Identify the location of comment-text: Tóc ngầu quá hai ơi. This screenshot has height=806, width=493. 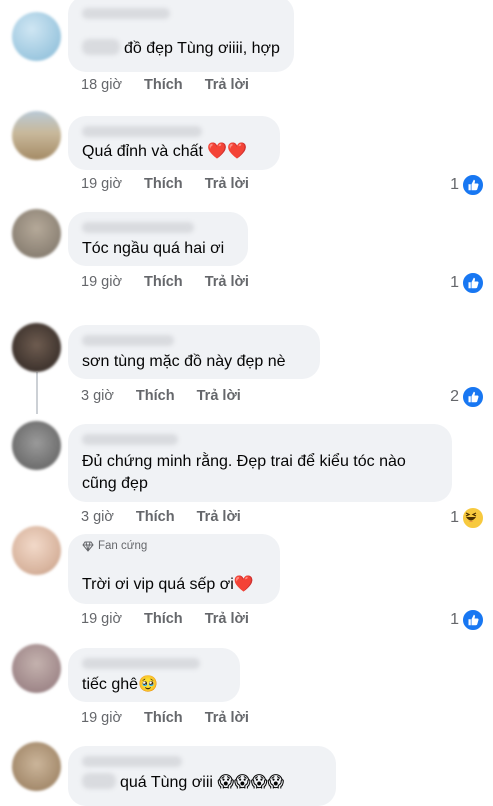
(153, 248).